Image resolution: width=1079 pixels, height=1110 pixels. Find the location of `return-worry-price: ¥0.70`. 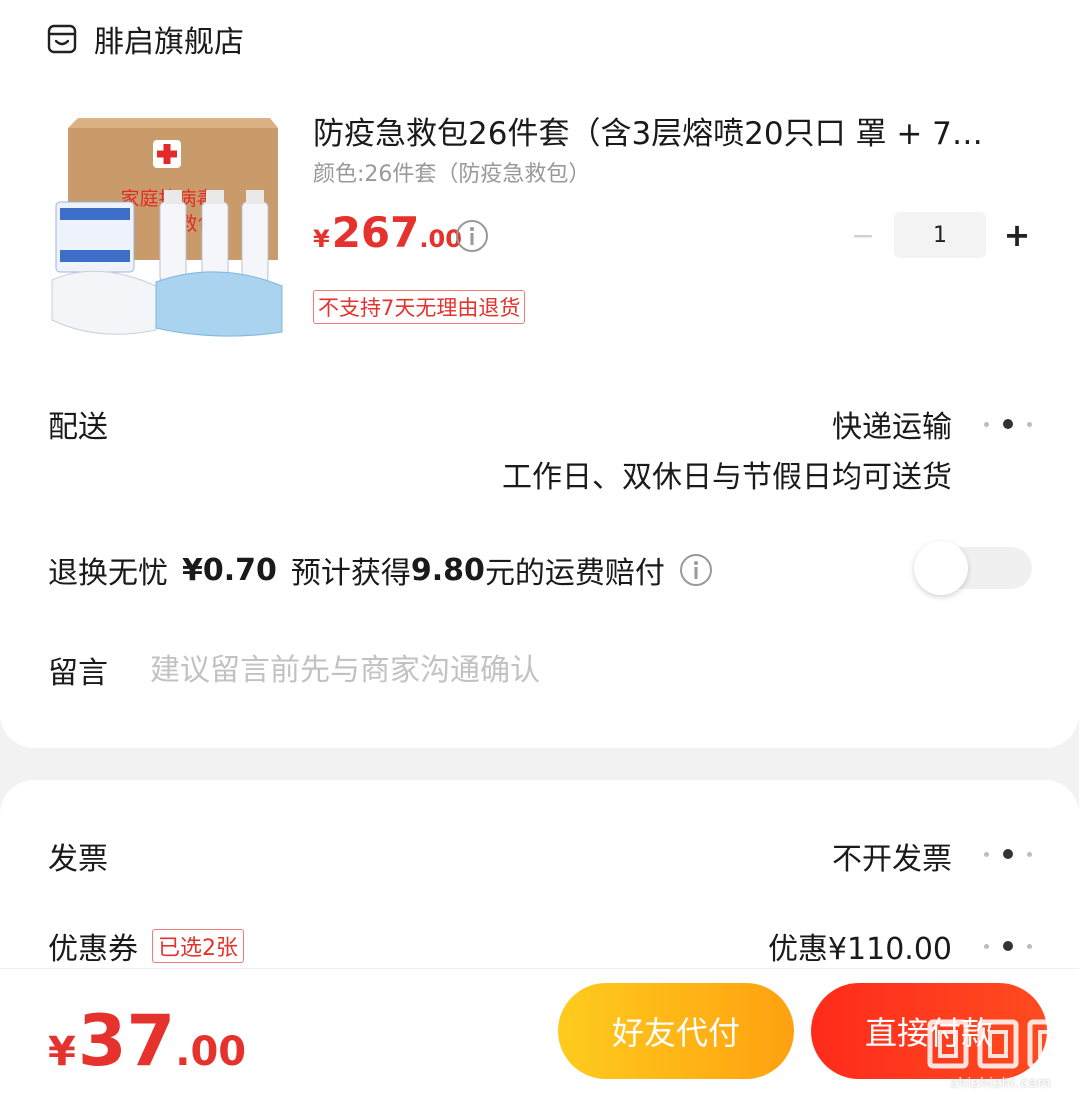

return-worry-price: ¥0.70 is located at coordinates (229, 570).